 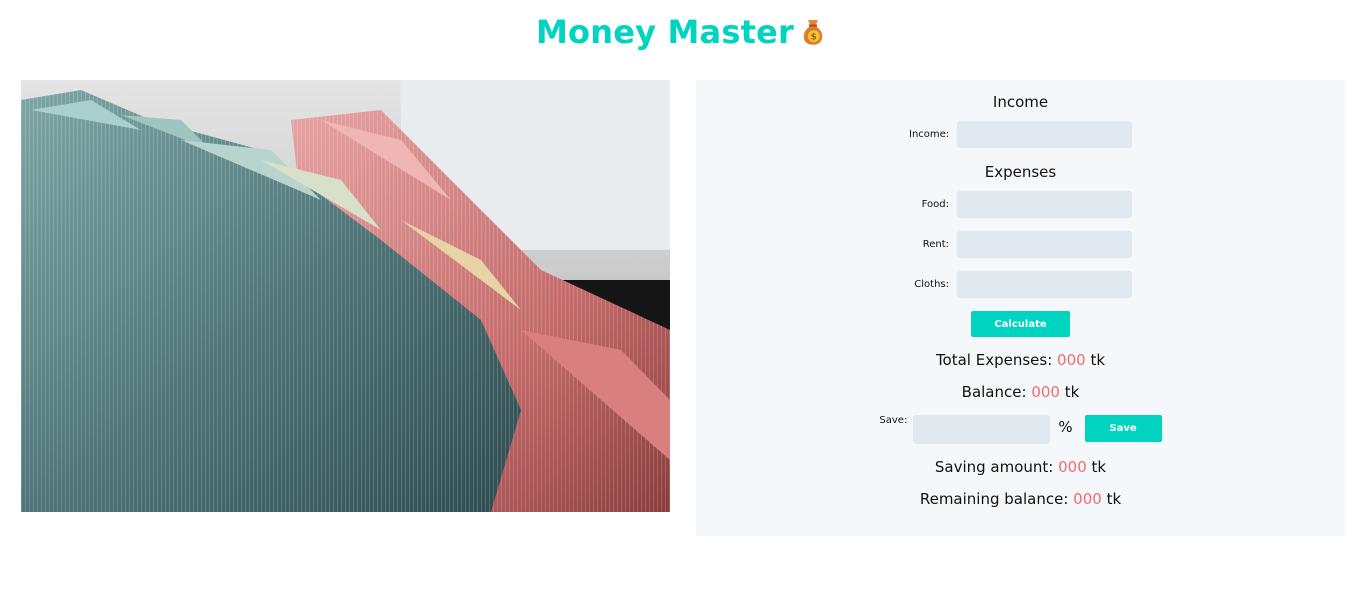 I want to click on expenses-heading: Expenses, so click(x=1020, y=172).